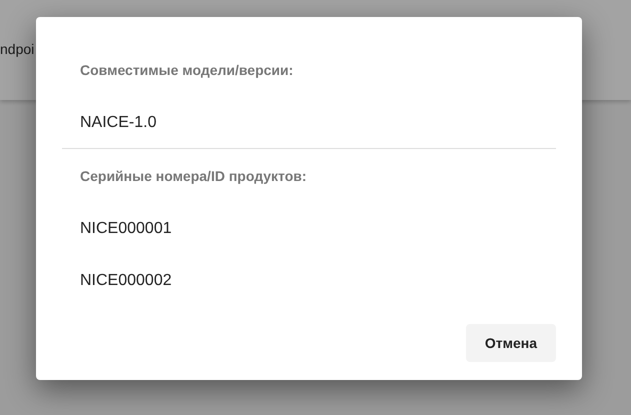 The height and width of the screenshot is (415, 631). I want to click on background-text: ndpoi, so click(17, 49).